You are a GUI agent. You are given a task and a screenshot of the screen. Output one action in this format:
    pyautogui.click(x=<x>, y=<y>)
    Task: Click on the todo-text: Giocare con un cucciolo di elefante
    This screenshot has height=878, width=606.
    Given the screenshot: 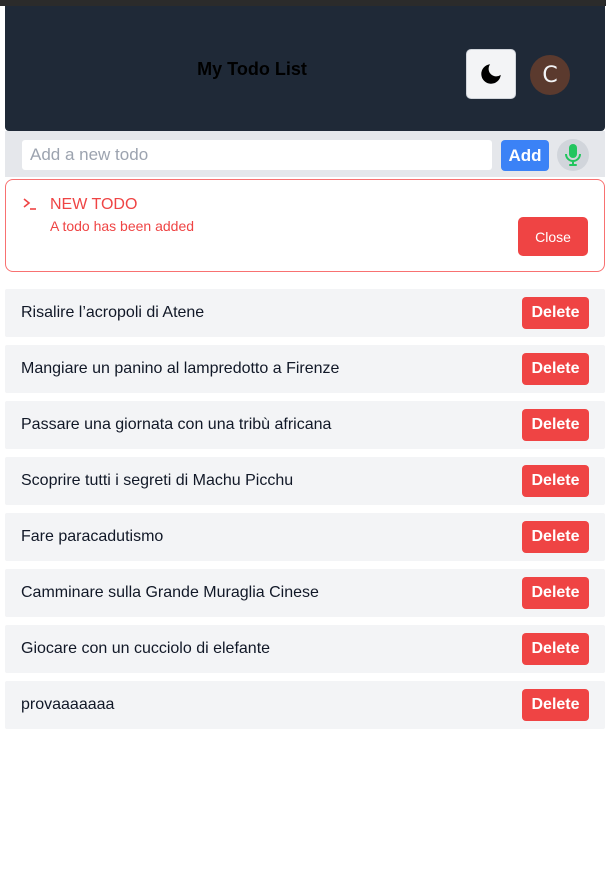 What is the action you would take?
    pyautogui.click(x=146, y=648)
    